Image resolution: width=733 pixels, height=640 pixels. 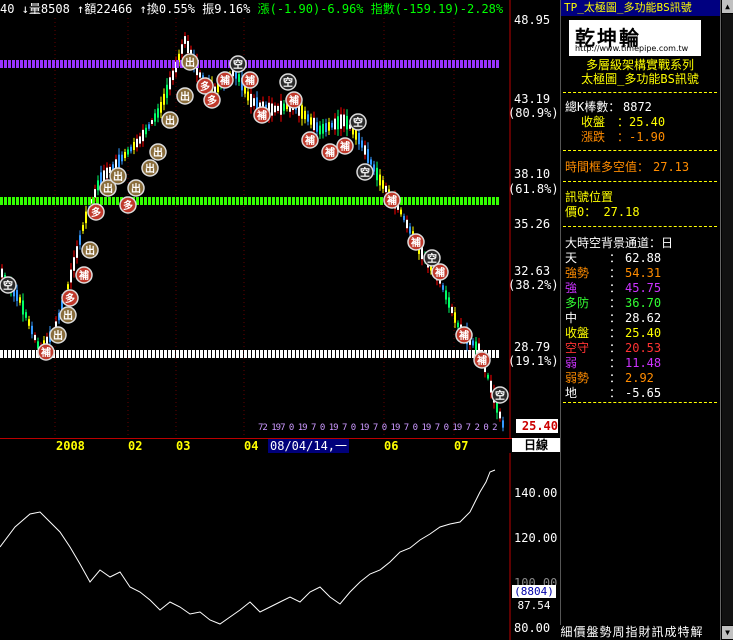 What do you see at coordinates (532, 174) in the screenshot?
I see `price-label-4: 38.10` at bounding box center [532, 174].